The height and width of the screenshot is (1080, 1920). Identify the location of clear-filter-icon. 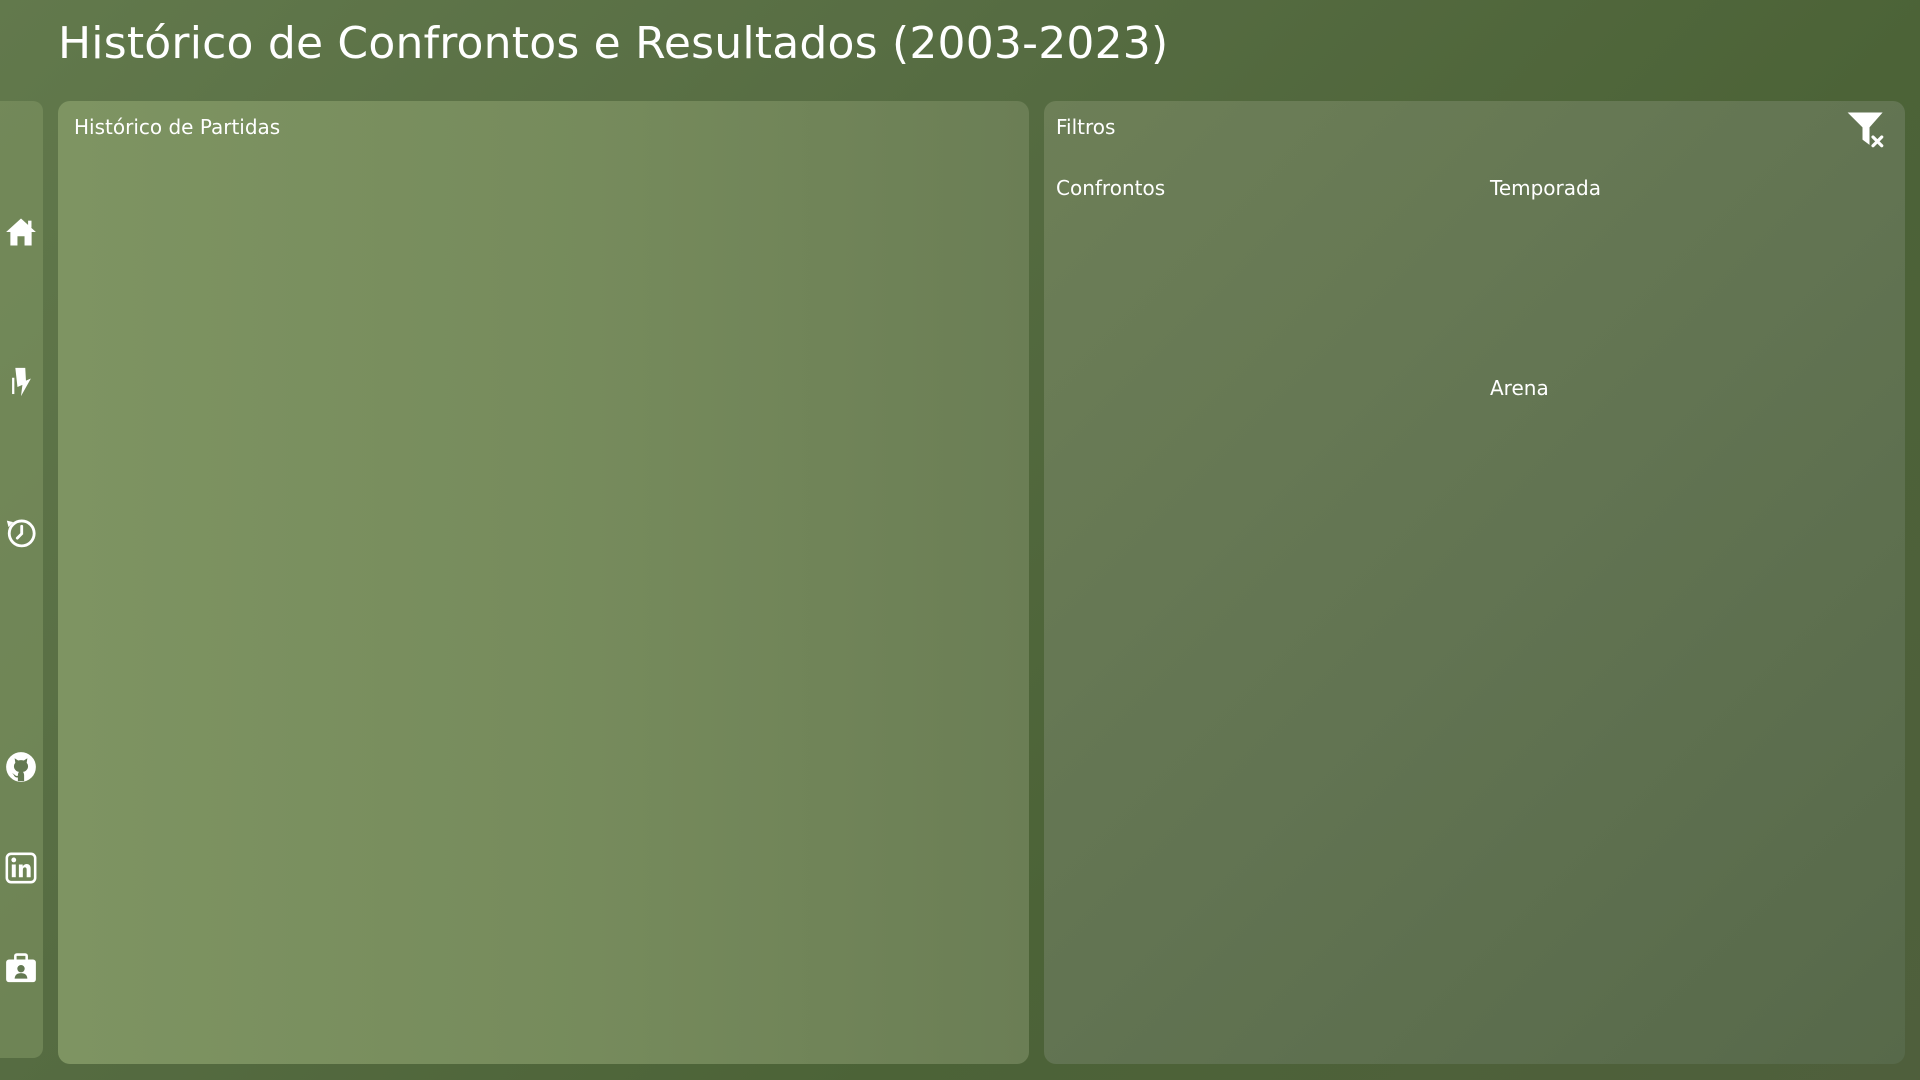
(1865, 130).